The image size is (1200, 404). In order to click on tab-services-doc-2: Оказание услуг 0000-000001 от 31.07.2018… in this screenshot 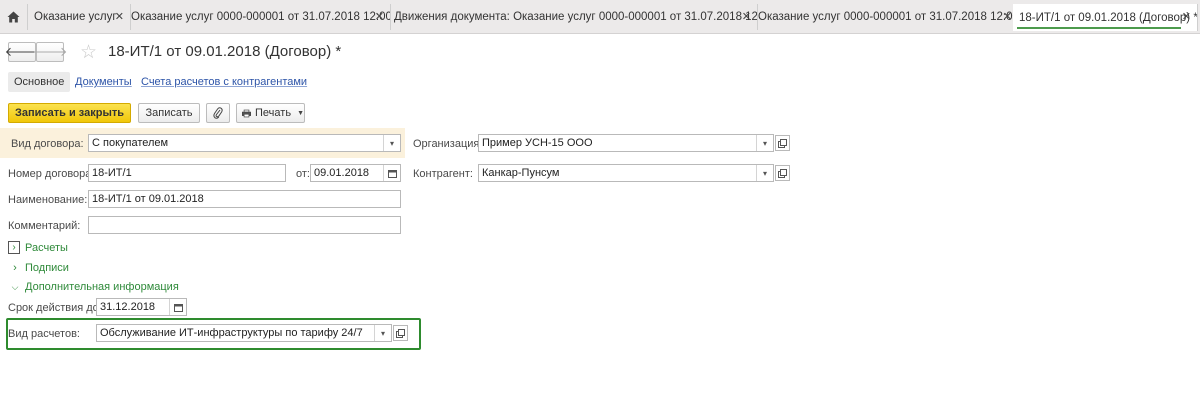, I will do `click(885, 17)`.